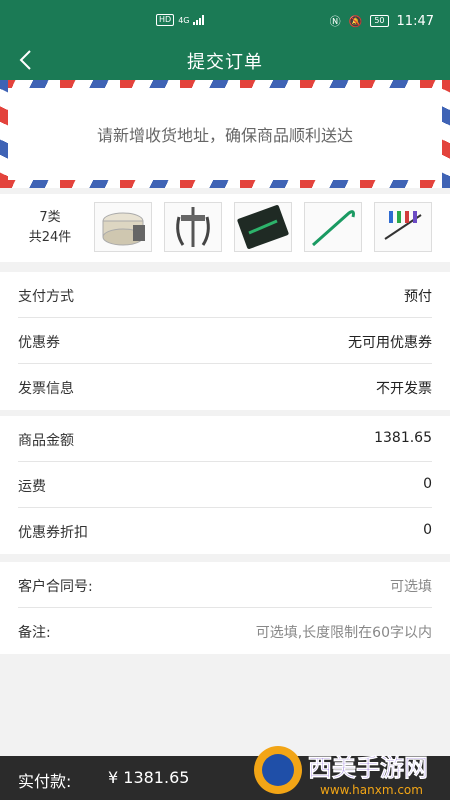 Image resolution: width=450 pixels, height=800 pixels. I want to click on goods-amount-row: 商品金额 1381.65, so click(225, 439).